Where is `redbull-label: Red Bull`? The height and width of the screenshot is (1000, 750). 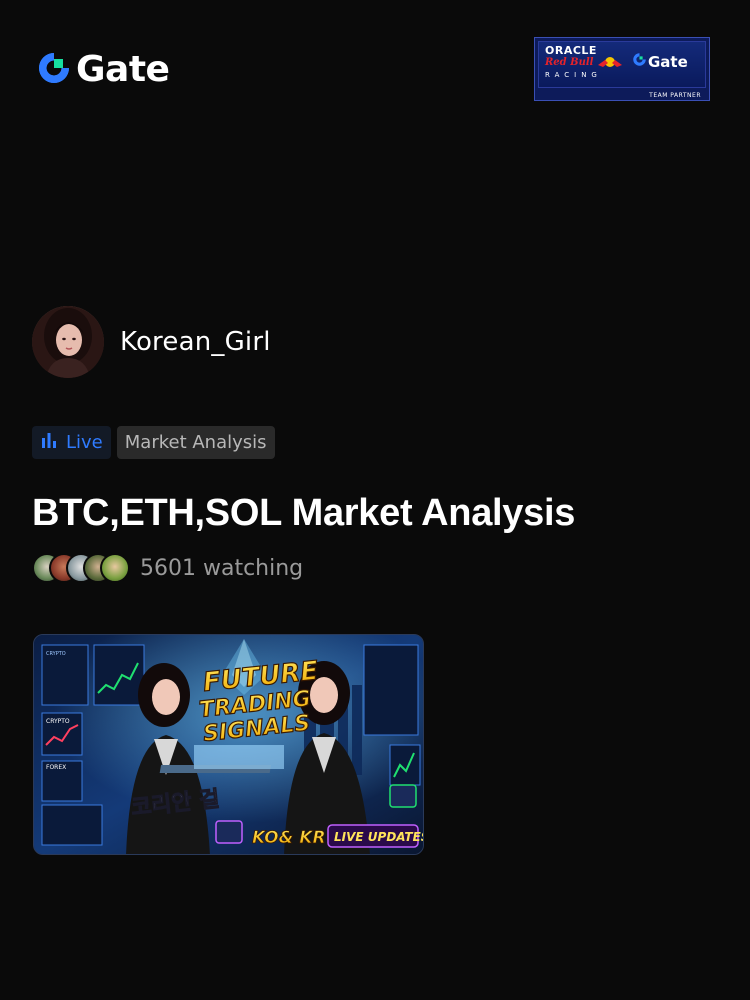 redbull-label: Red Bull is located at coordinates (569, 62).